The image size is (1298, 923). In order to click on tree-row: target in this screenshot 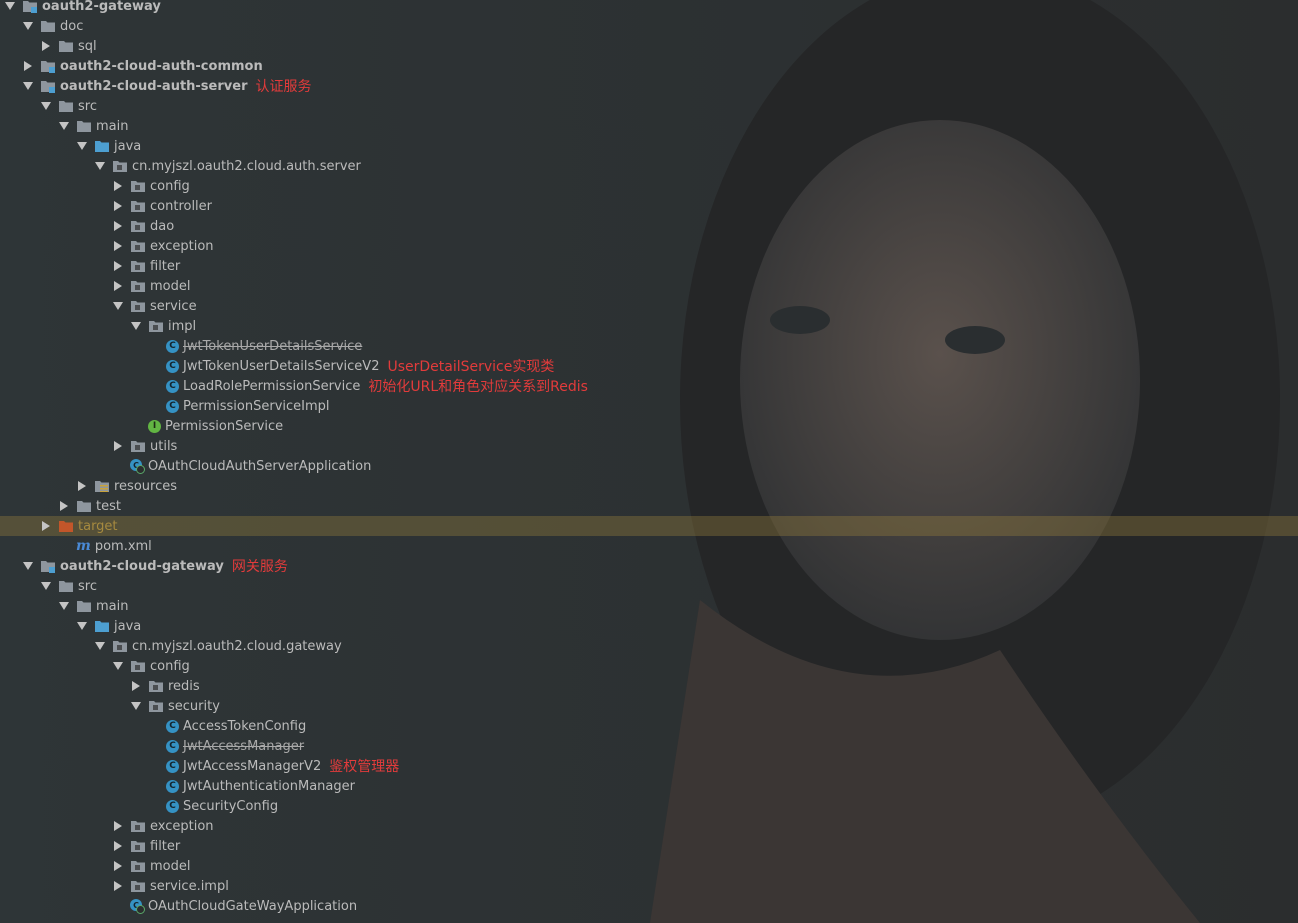, I will do `click(649, 526)`.